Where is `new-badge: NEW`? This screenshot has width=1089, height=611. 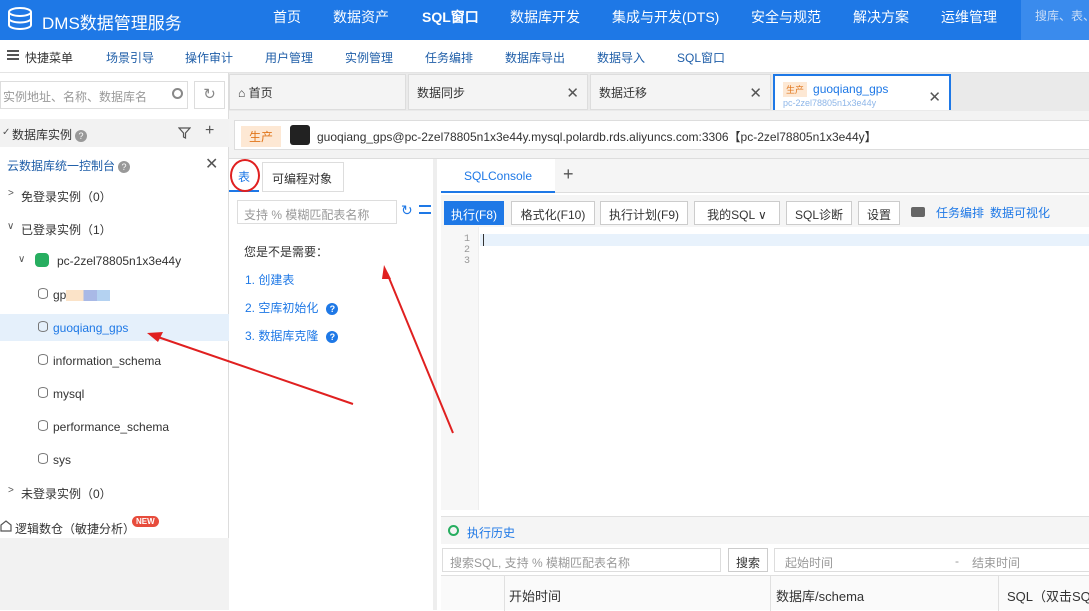
new-badge: NEW is located at coordinates (145, 521).